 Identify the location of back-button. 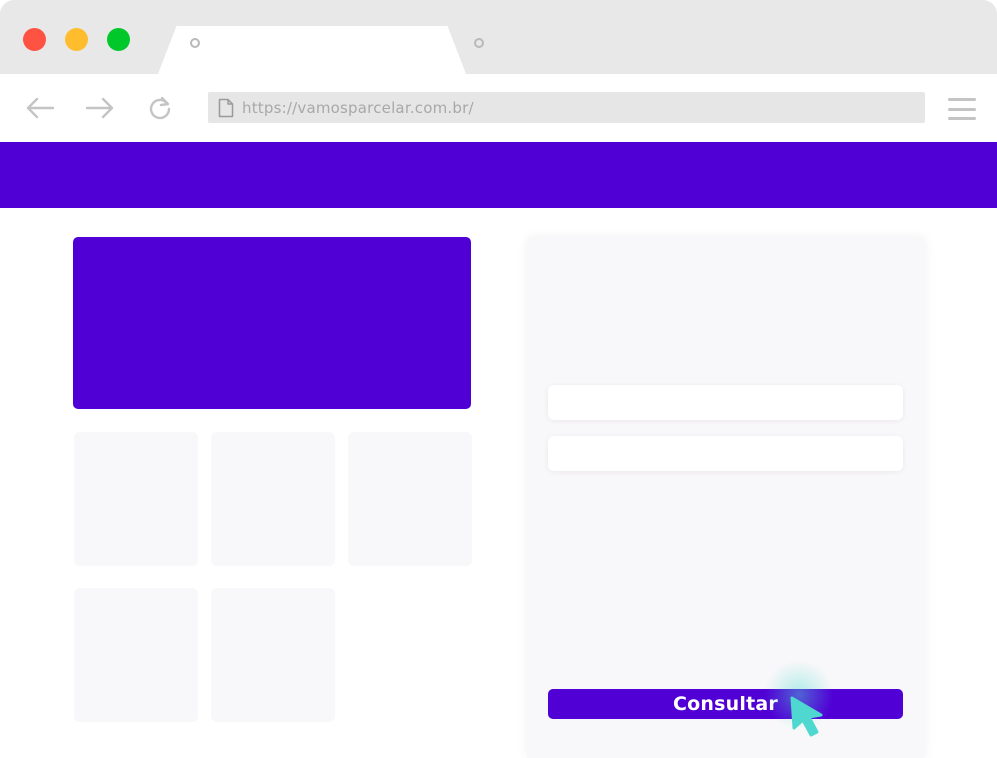
(40, 108).